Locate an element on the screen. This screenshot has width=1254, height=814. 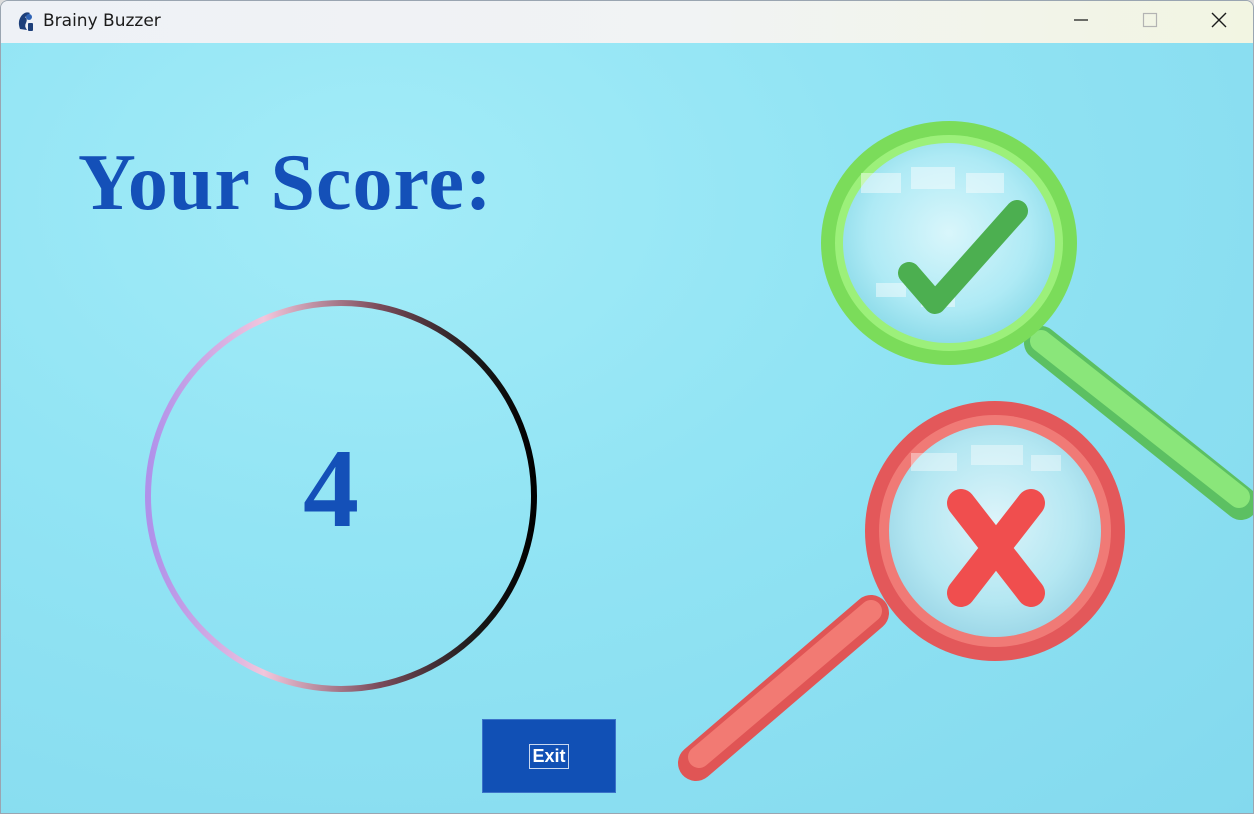
score-value: 4 is located at coordinates (331, 489).